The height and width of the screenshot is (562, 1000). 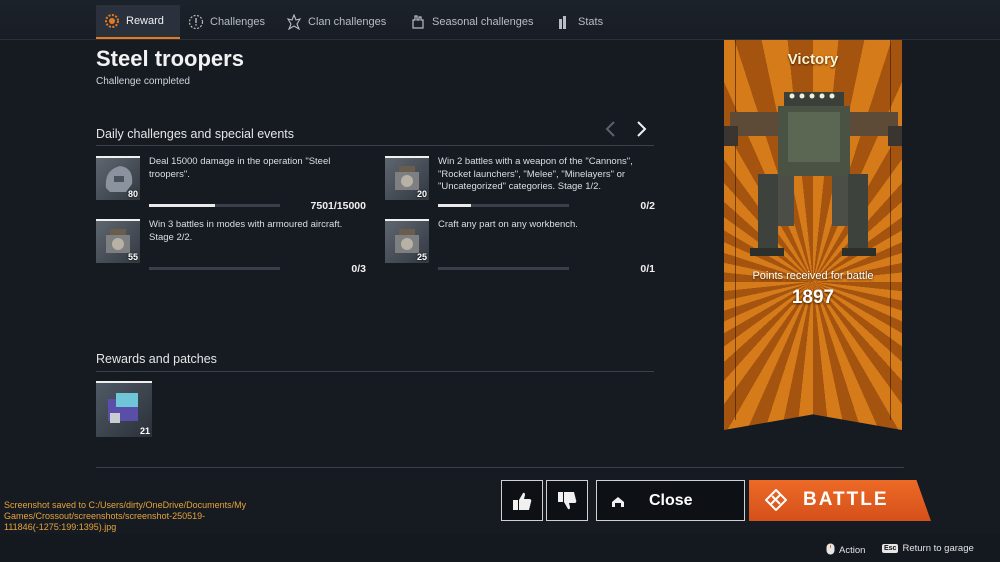 What do you see at coordinates (647, 206) in the screenshot?
I see `challenge-progress-text: 0/2` at bounding box center [647, 206].